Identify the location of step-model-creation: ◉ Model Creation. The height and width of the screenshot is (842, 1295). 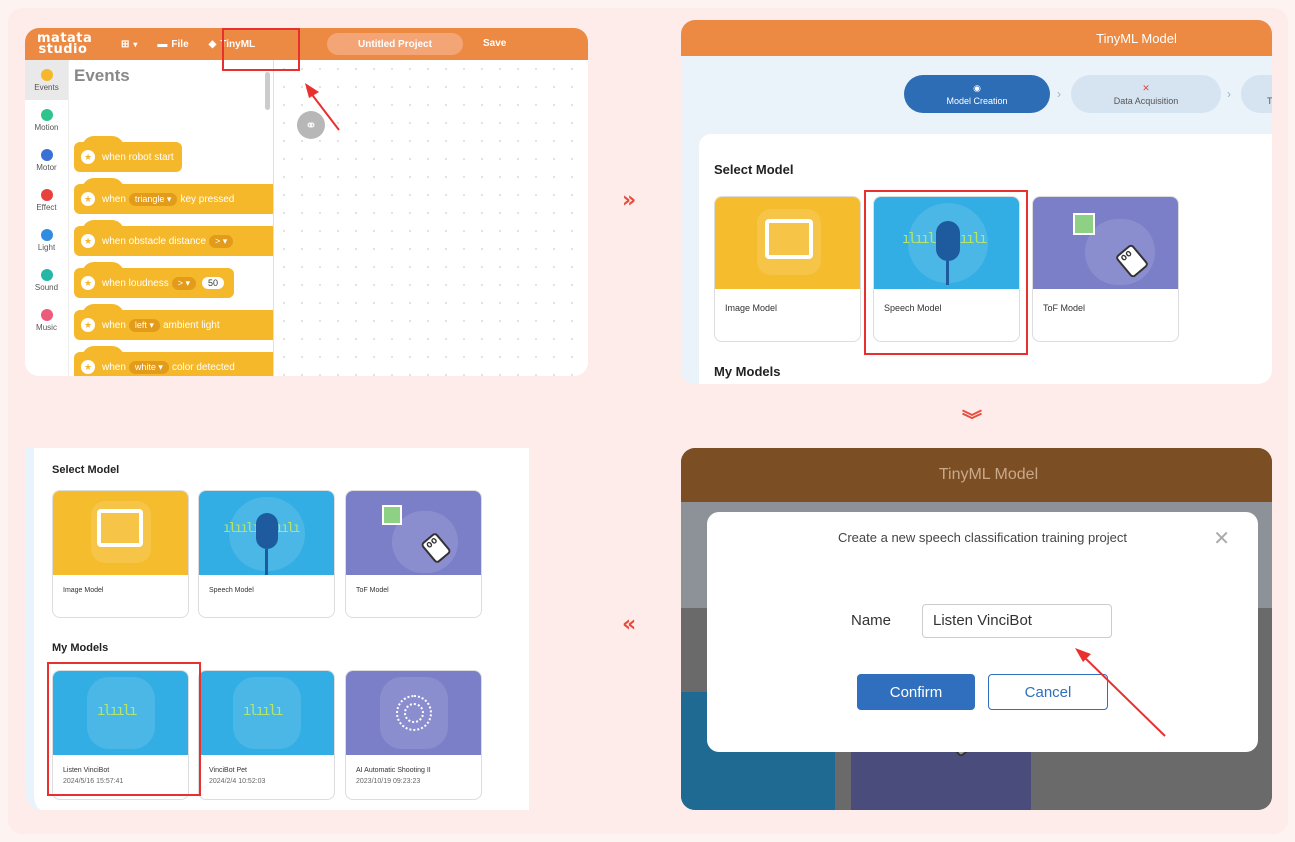
(977, 94).